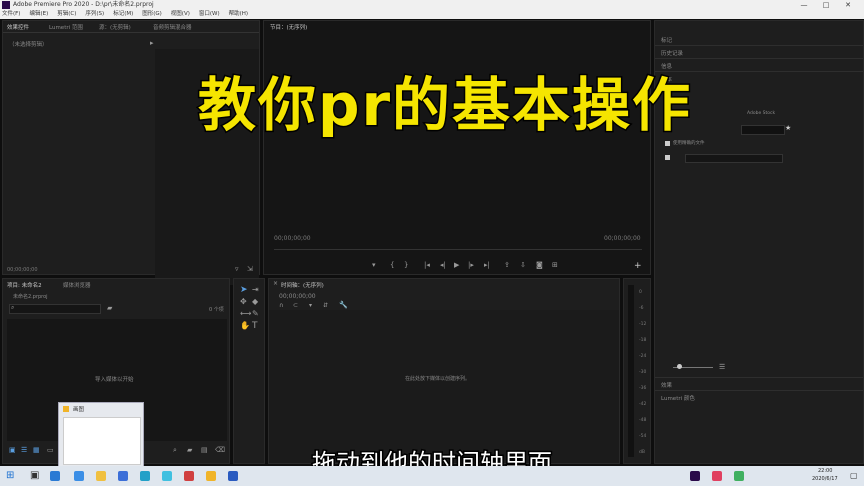 Image resolution: width=864 pixels, height=486 pixels. Describe the element at coordinates (77, 285) in the screenshot. I see `tab-media-browser: 媒体浏览器` at that location.